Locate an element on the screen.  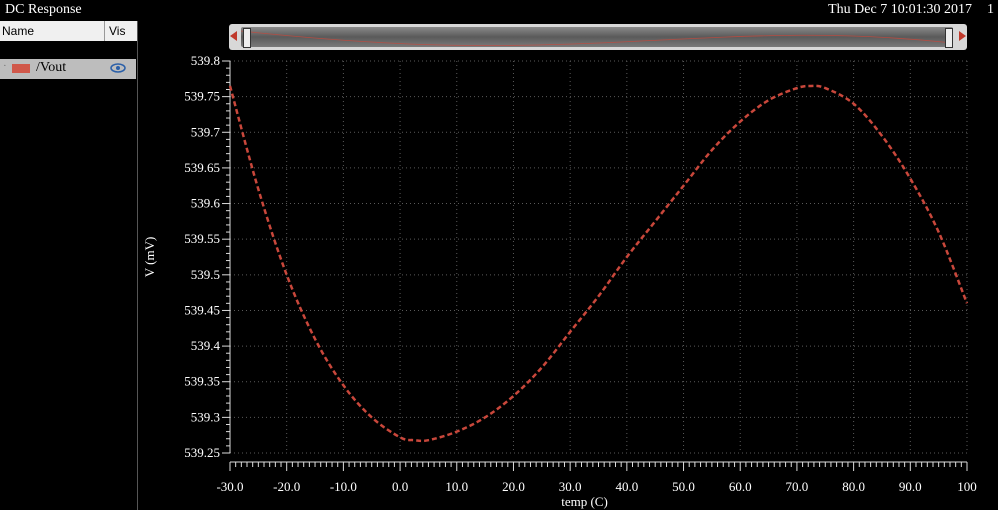
tree-connector-icon: · is located at coordinates (5, 66).